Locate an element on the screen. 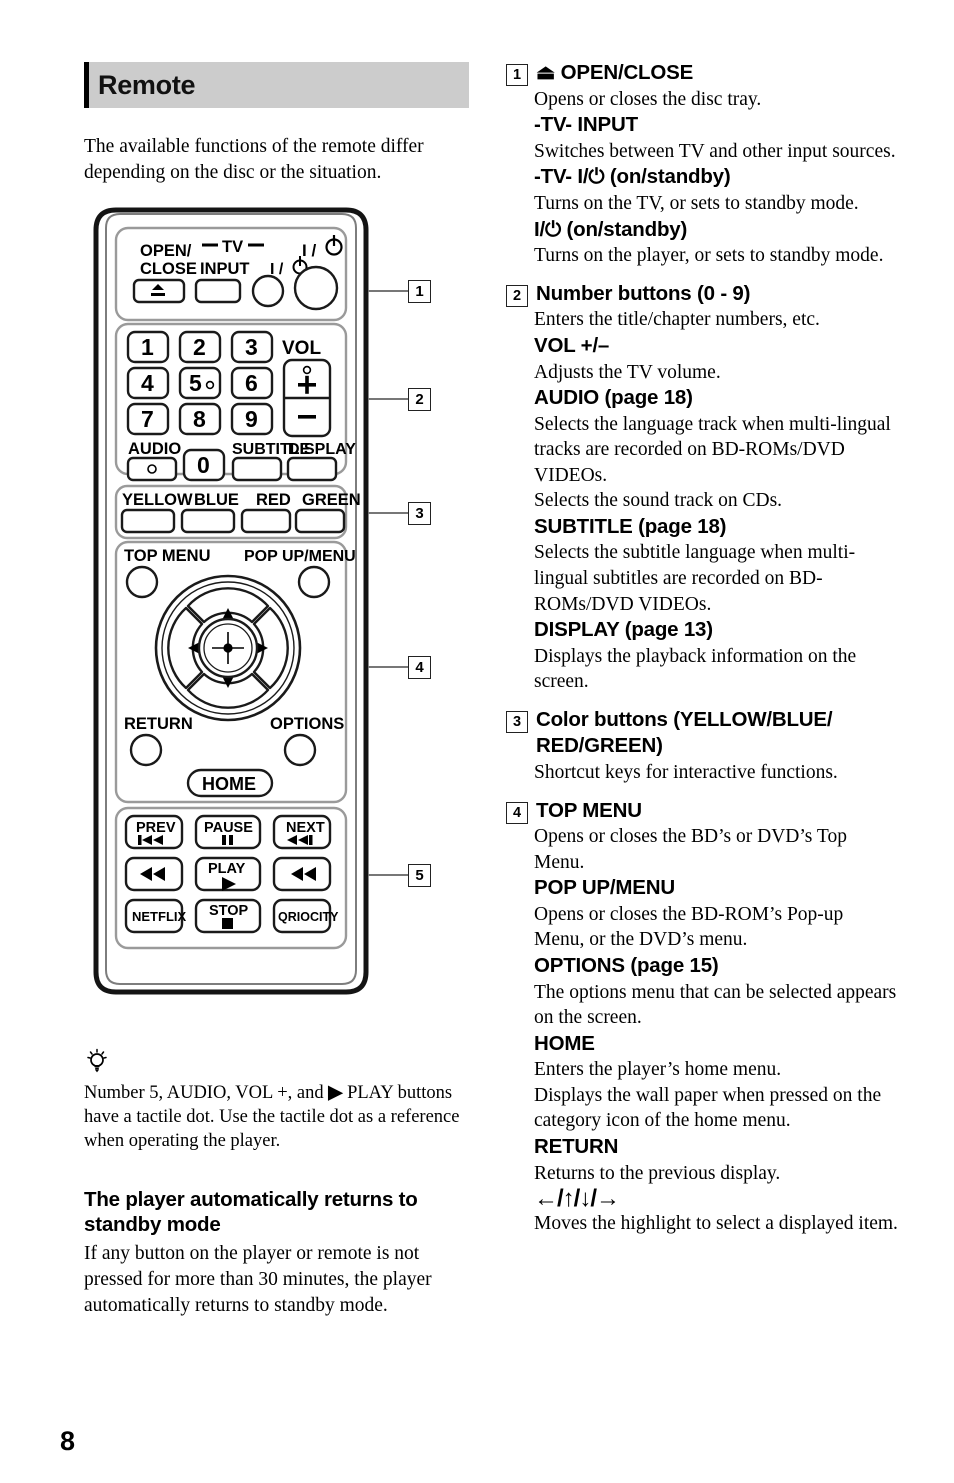 The image size is (954, 1483). svg-text: NEXT is located at coordinates (305, 828).